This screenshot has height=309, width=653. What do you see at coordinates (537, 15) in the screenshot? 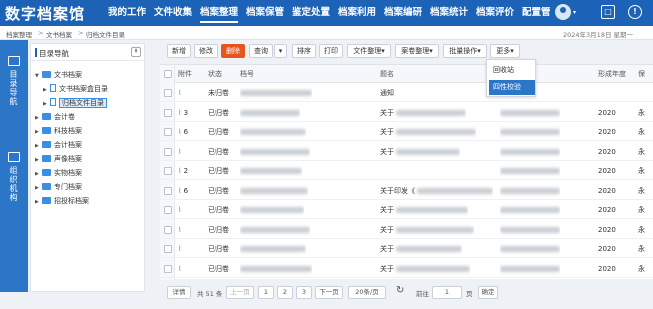
I see `nav-config: 配置管` at bounding box center [537, 15].